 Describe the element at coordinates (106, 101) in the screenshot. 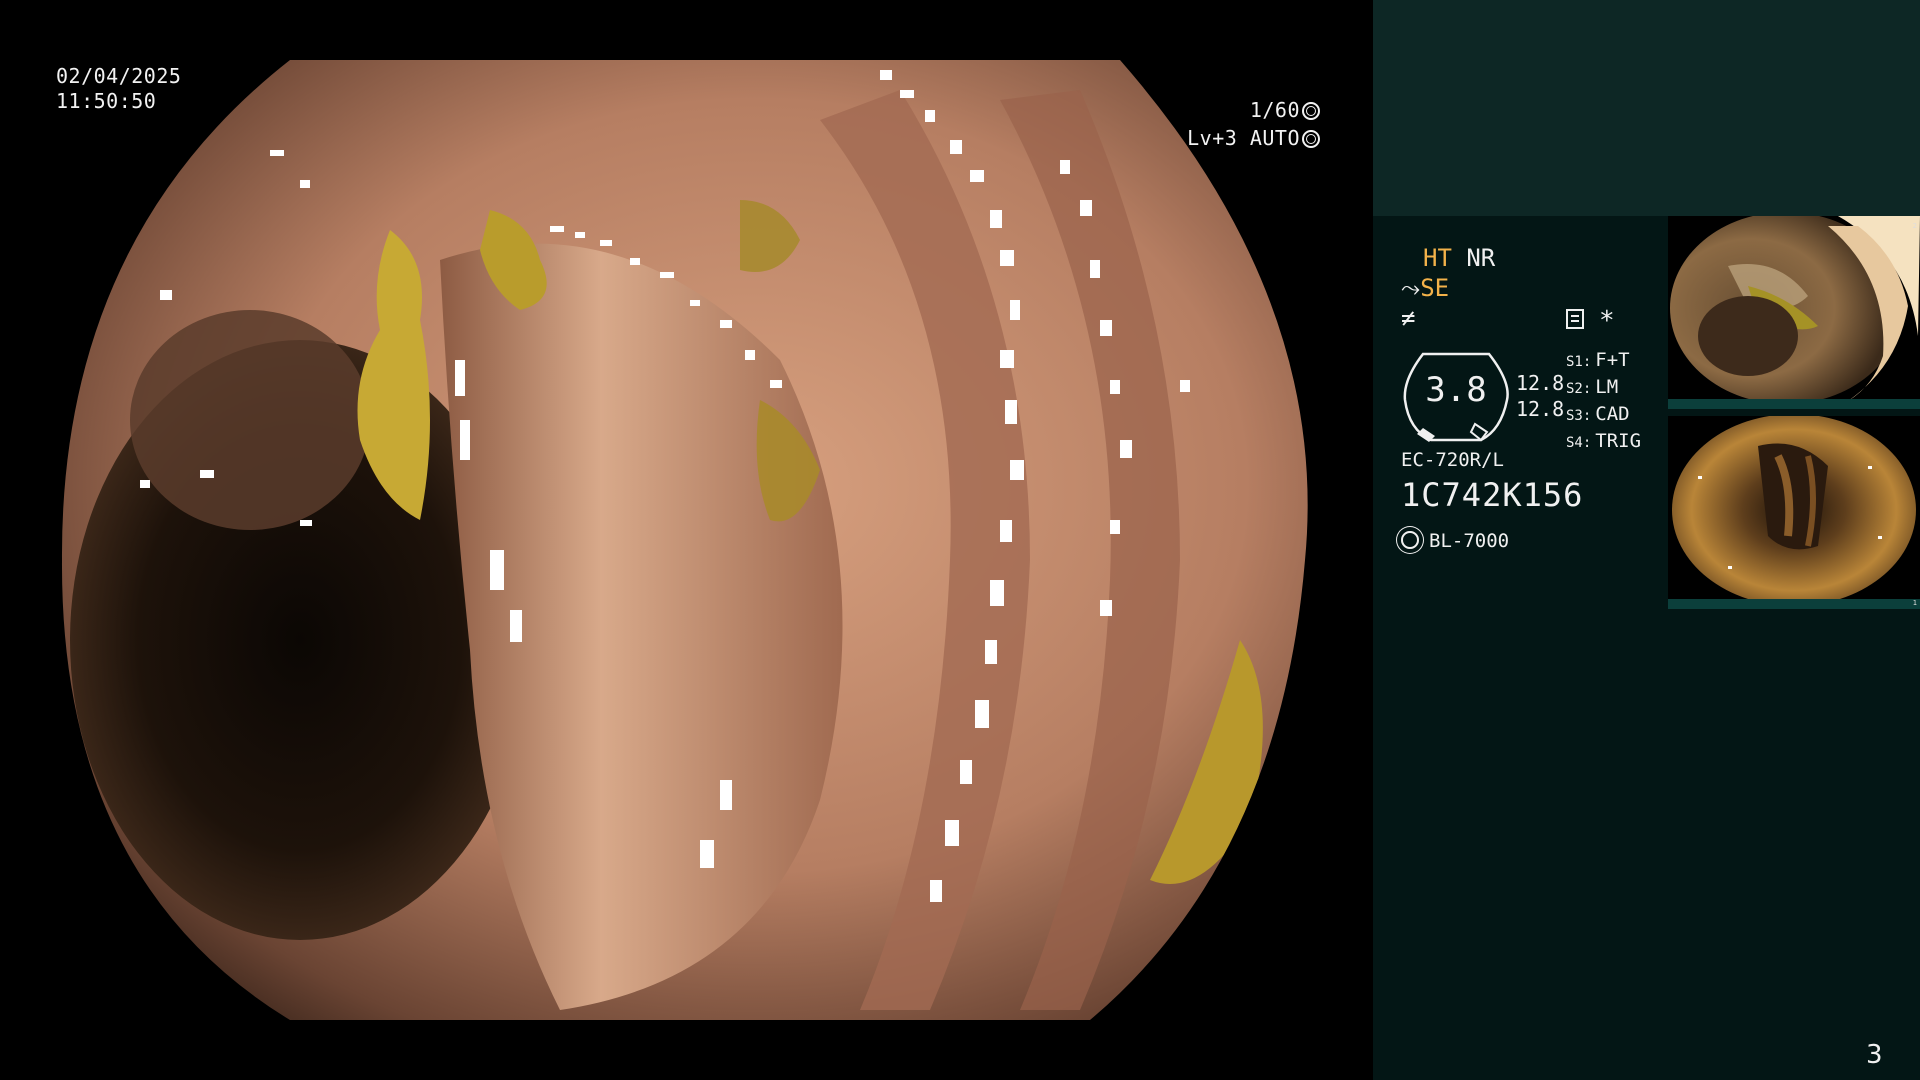

I see `time-text: 11:50:50` at that location.